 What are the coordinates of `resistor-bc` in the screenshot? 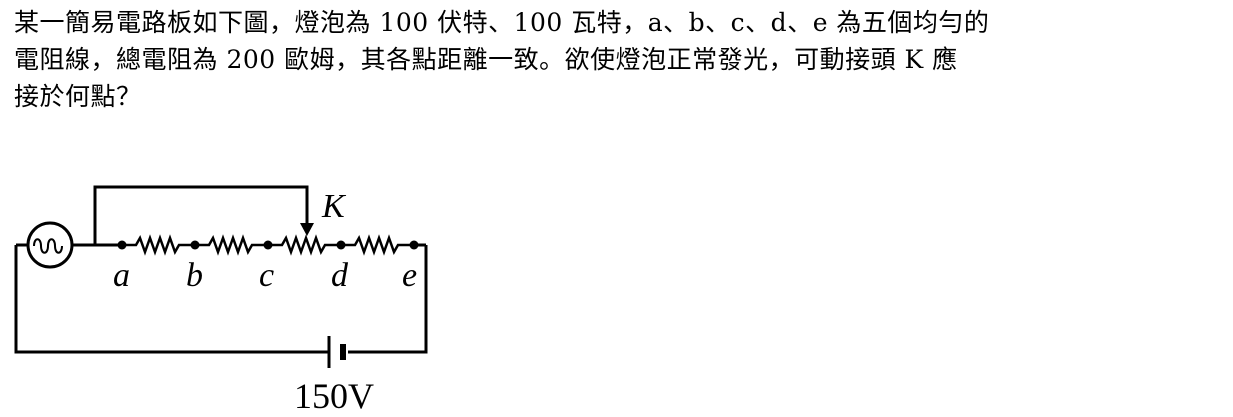 It's located at (231, 245).